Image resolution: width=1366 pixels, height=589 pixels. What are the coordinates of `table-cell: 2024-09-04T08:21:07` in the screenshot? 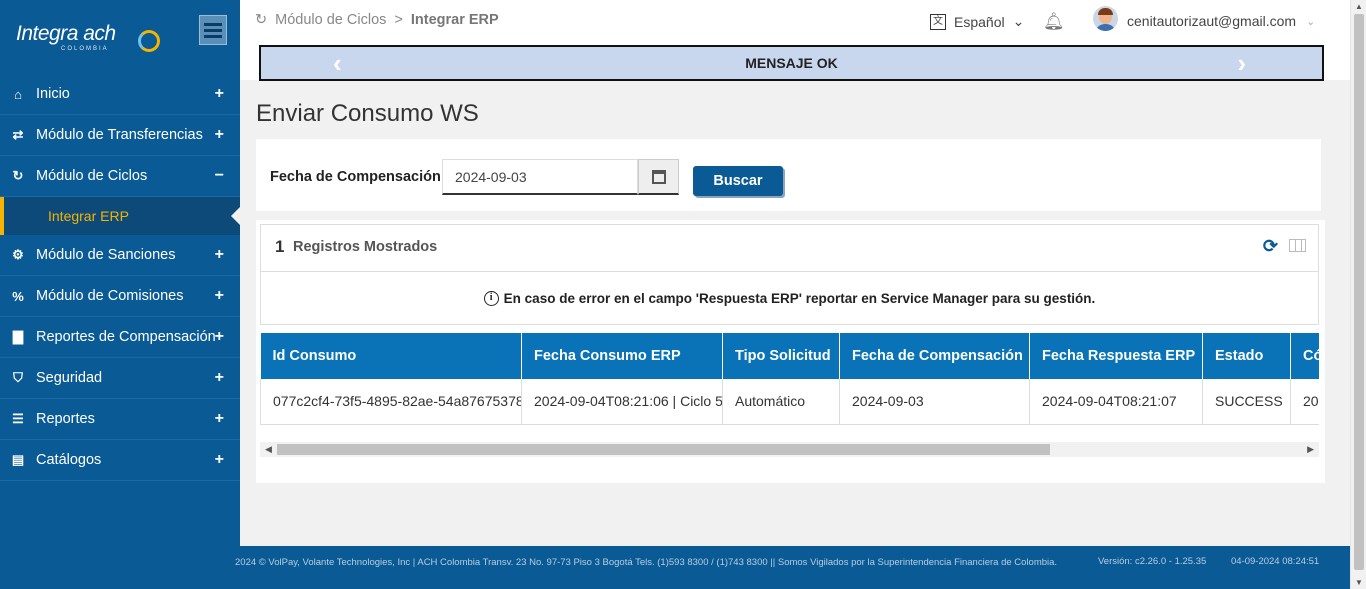 It's located at (1116, 402).